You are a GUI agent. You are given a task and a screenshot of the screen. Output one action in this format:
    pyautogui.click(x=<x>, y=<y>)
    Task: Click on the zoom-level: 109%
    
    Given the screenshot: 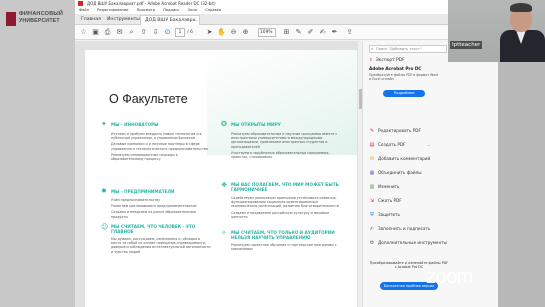 What is the action you would take?
    pyautogui.click(x=267, y=32)
    